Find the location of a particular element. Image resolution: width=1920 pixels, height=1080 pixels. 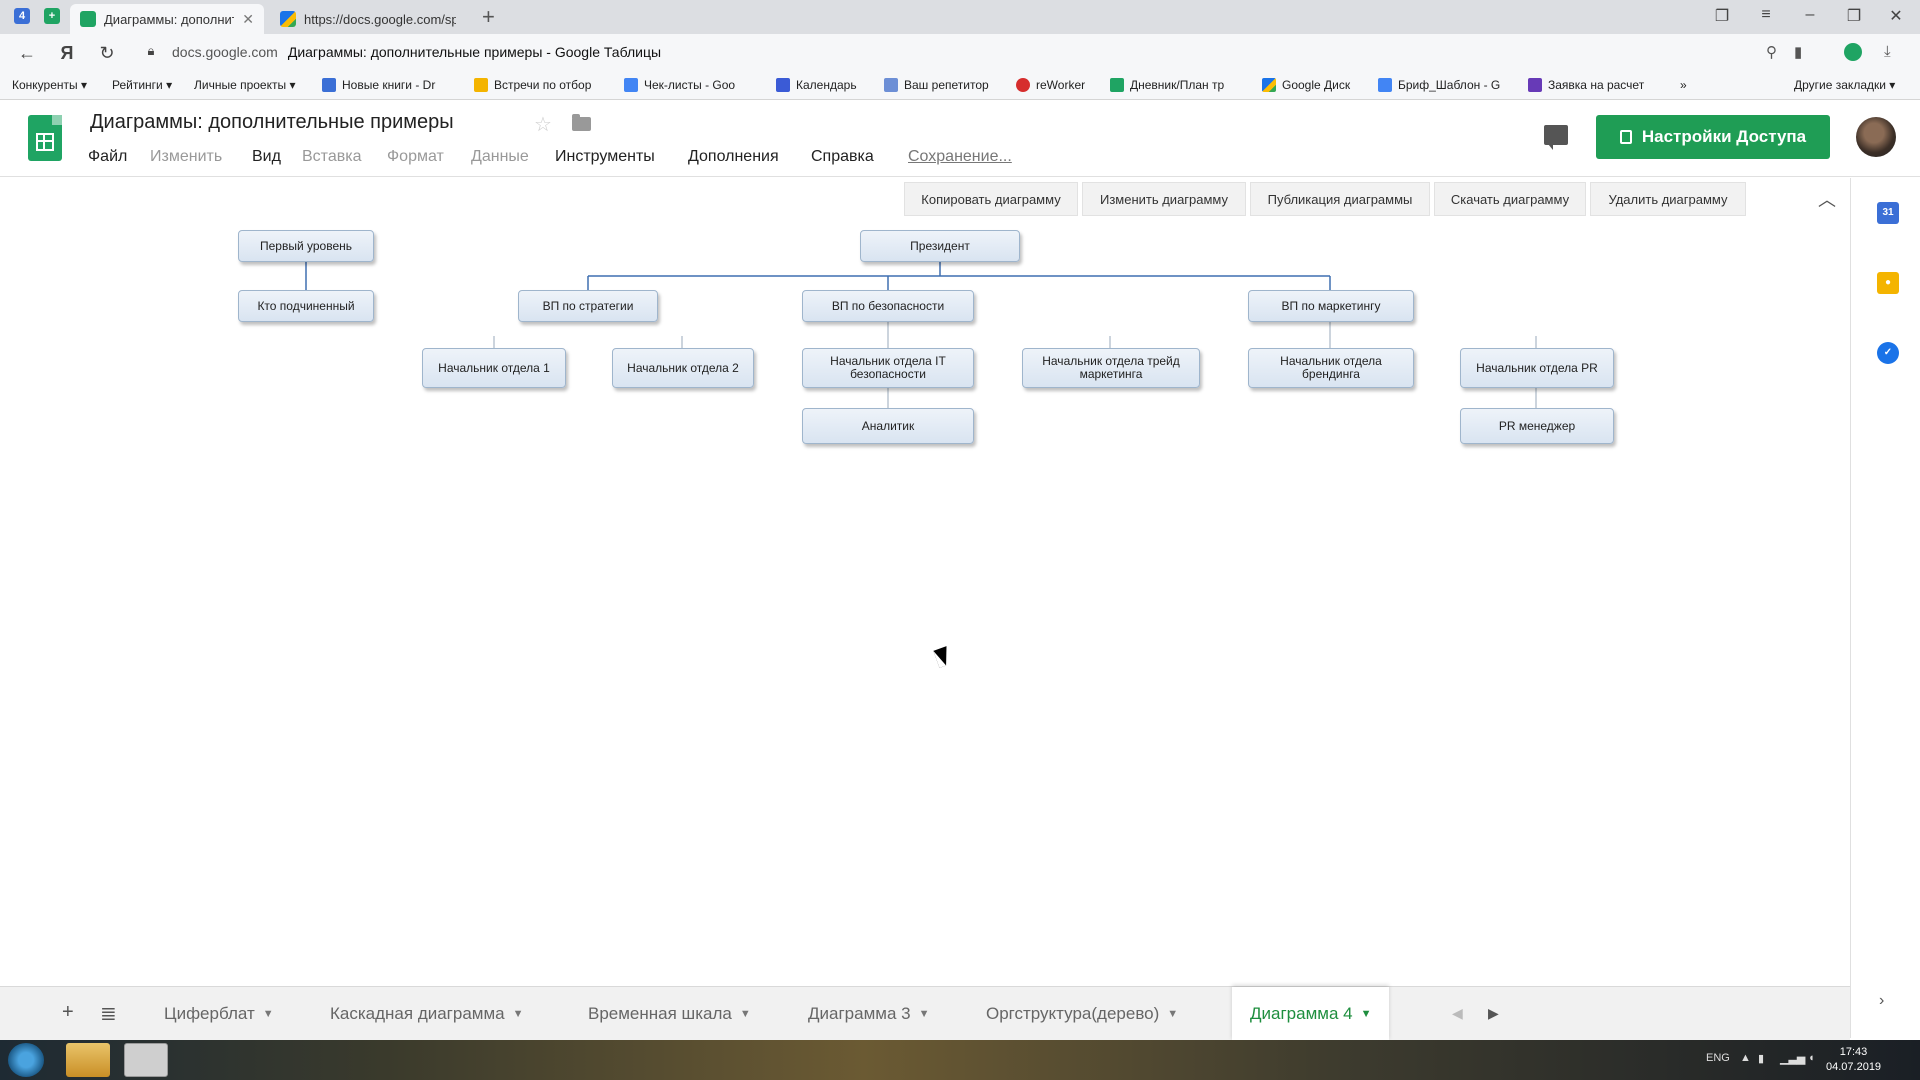

bookmark-item: Чек-листы - Goo is located at coordinates (679, 85).